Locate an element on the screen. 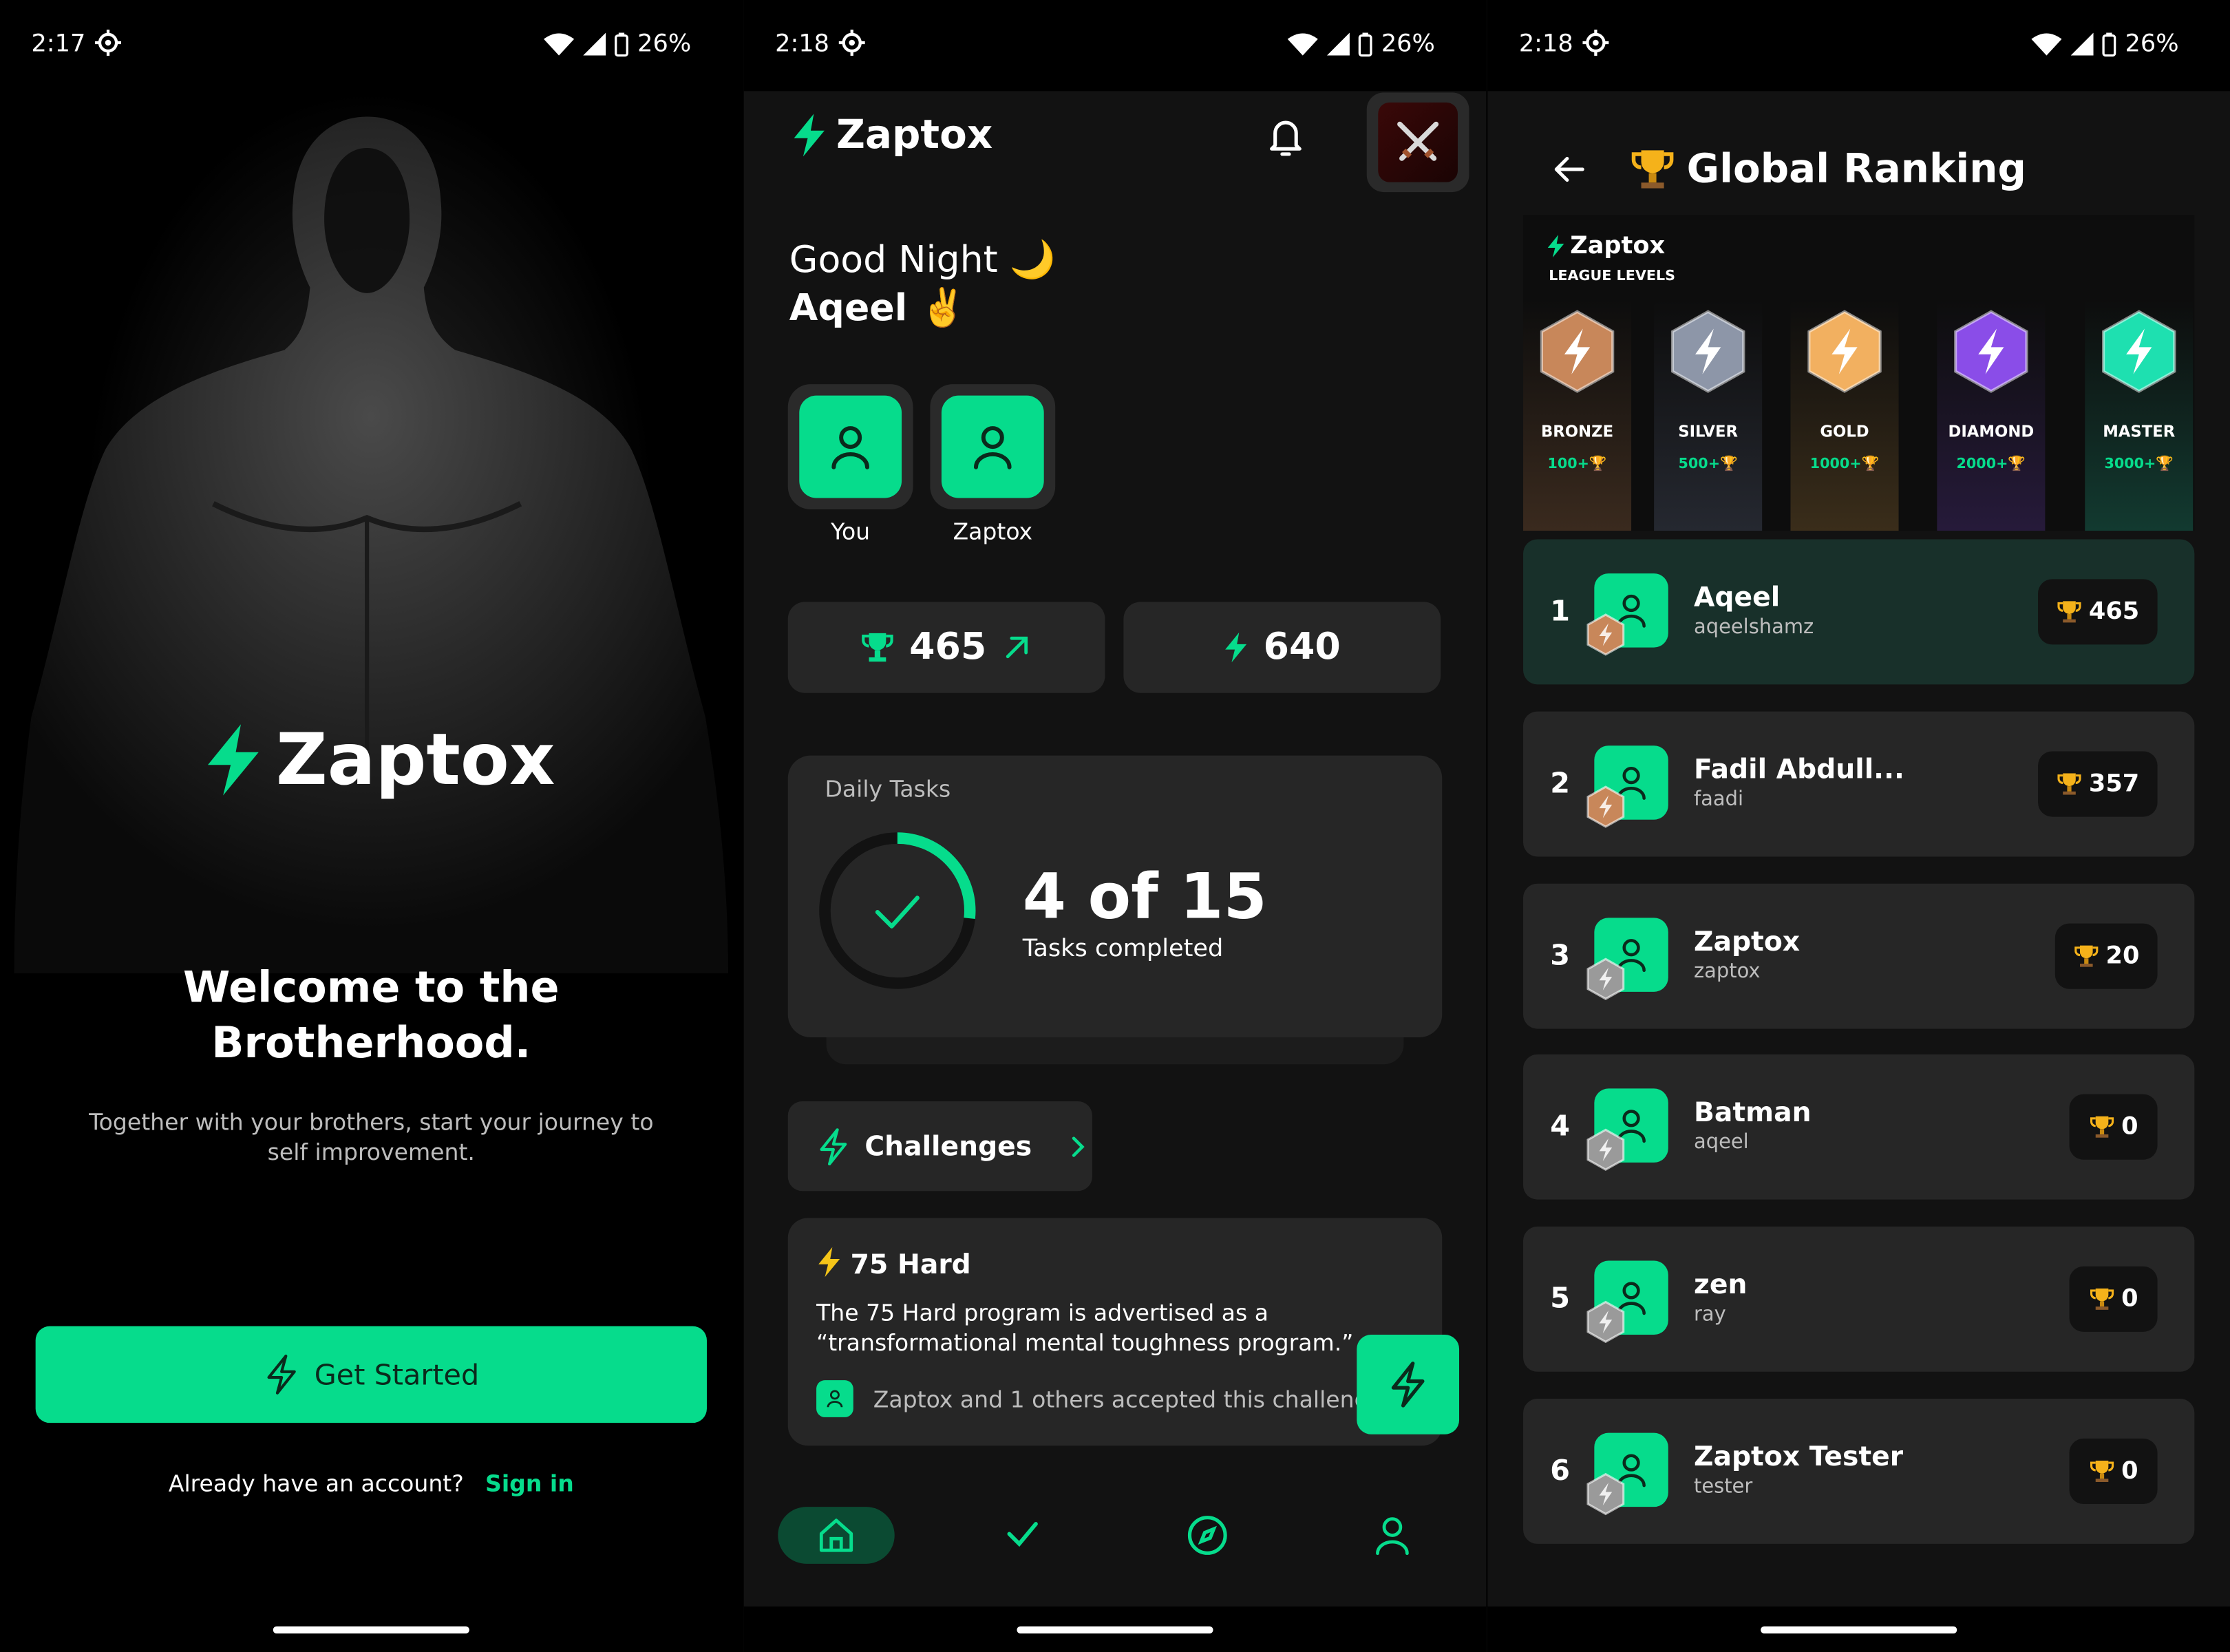  battery-level: 26% is located at coordinates (2152, 45).